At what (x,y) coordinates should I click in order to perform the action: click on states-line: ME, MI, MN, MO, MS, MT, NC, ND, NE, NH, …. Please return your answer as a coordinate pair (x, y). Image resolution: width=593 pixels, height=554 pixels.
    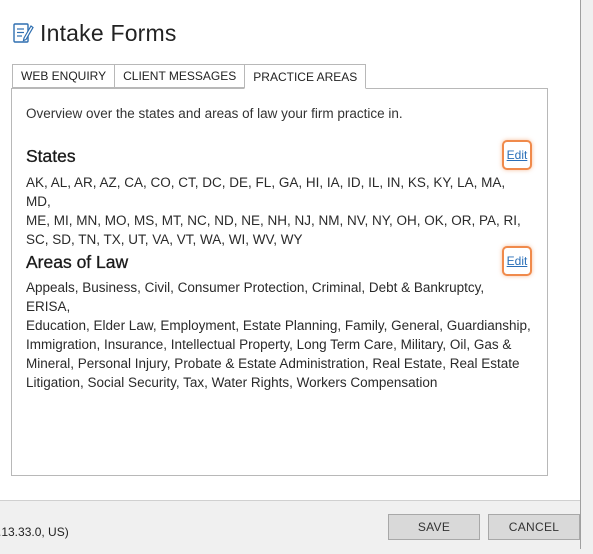
    Looking at the image, I should click on (273, 220).